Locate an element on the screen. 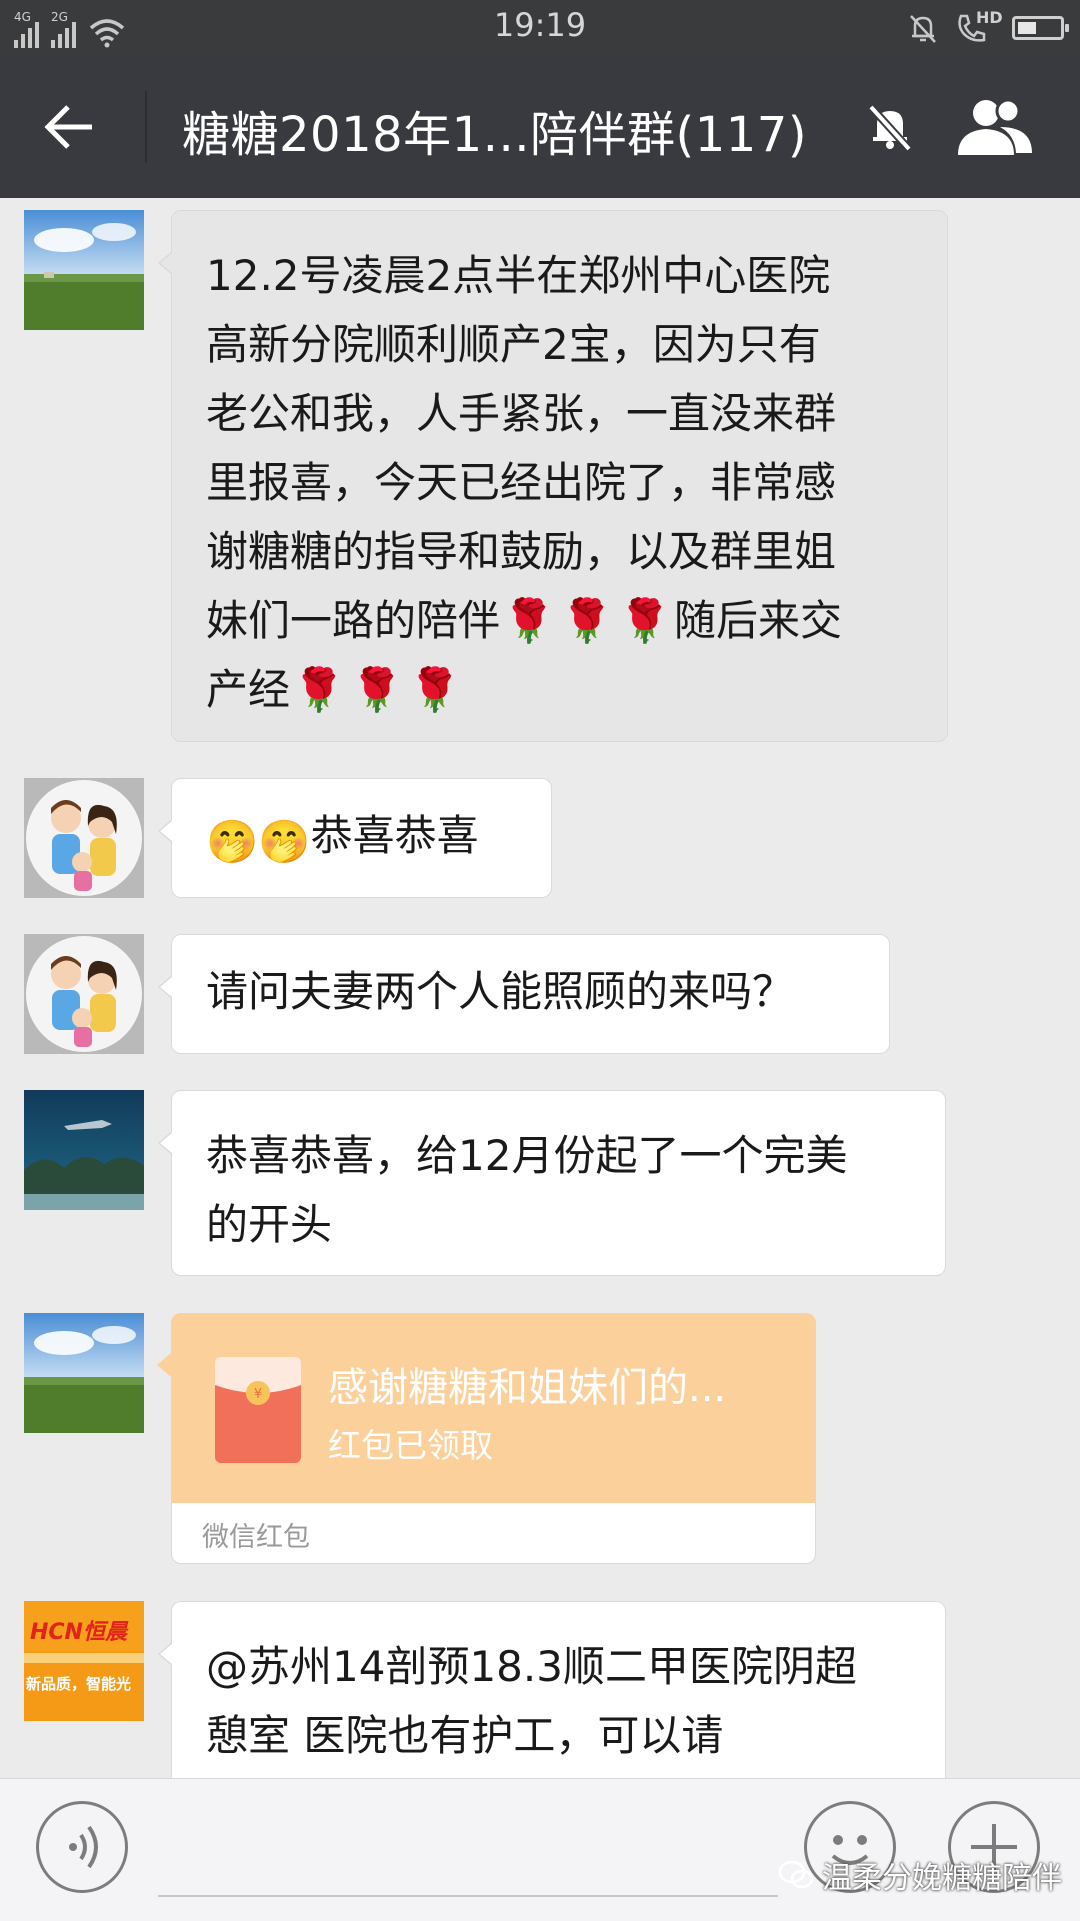  voice-input-button is located at coordinates (82, 1847).